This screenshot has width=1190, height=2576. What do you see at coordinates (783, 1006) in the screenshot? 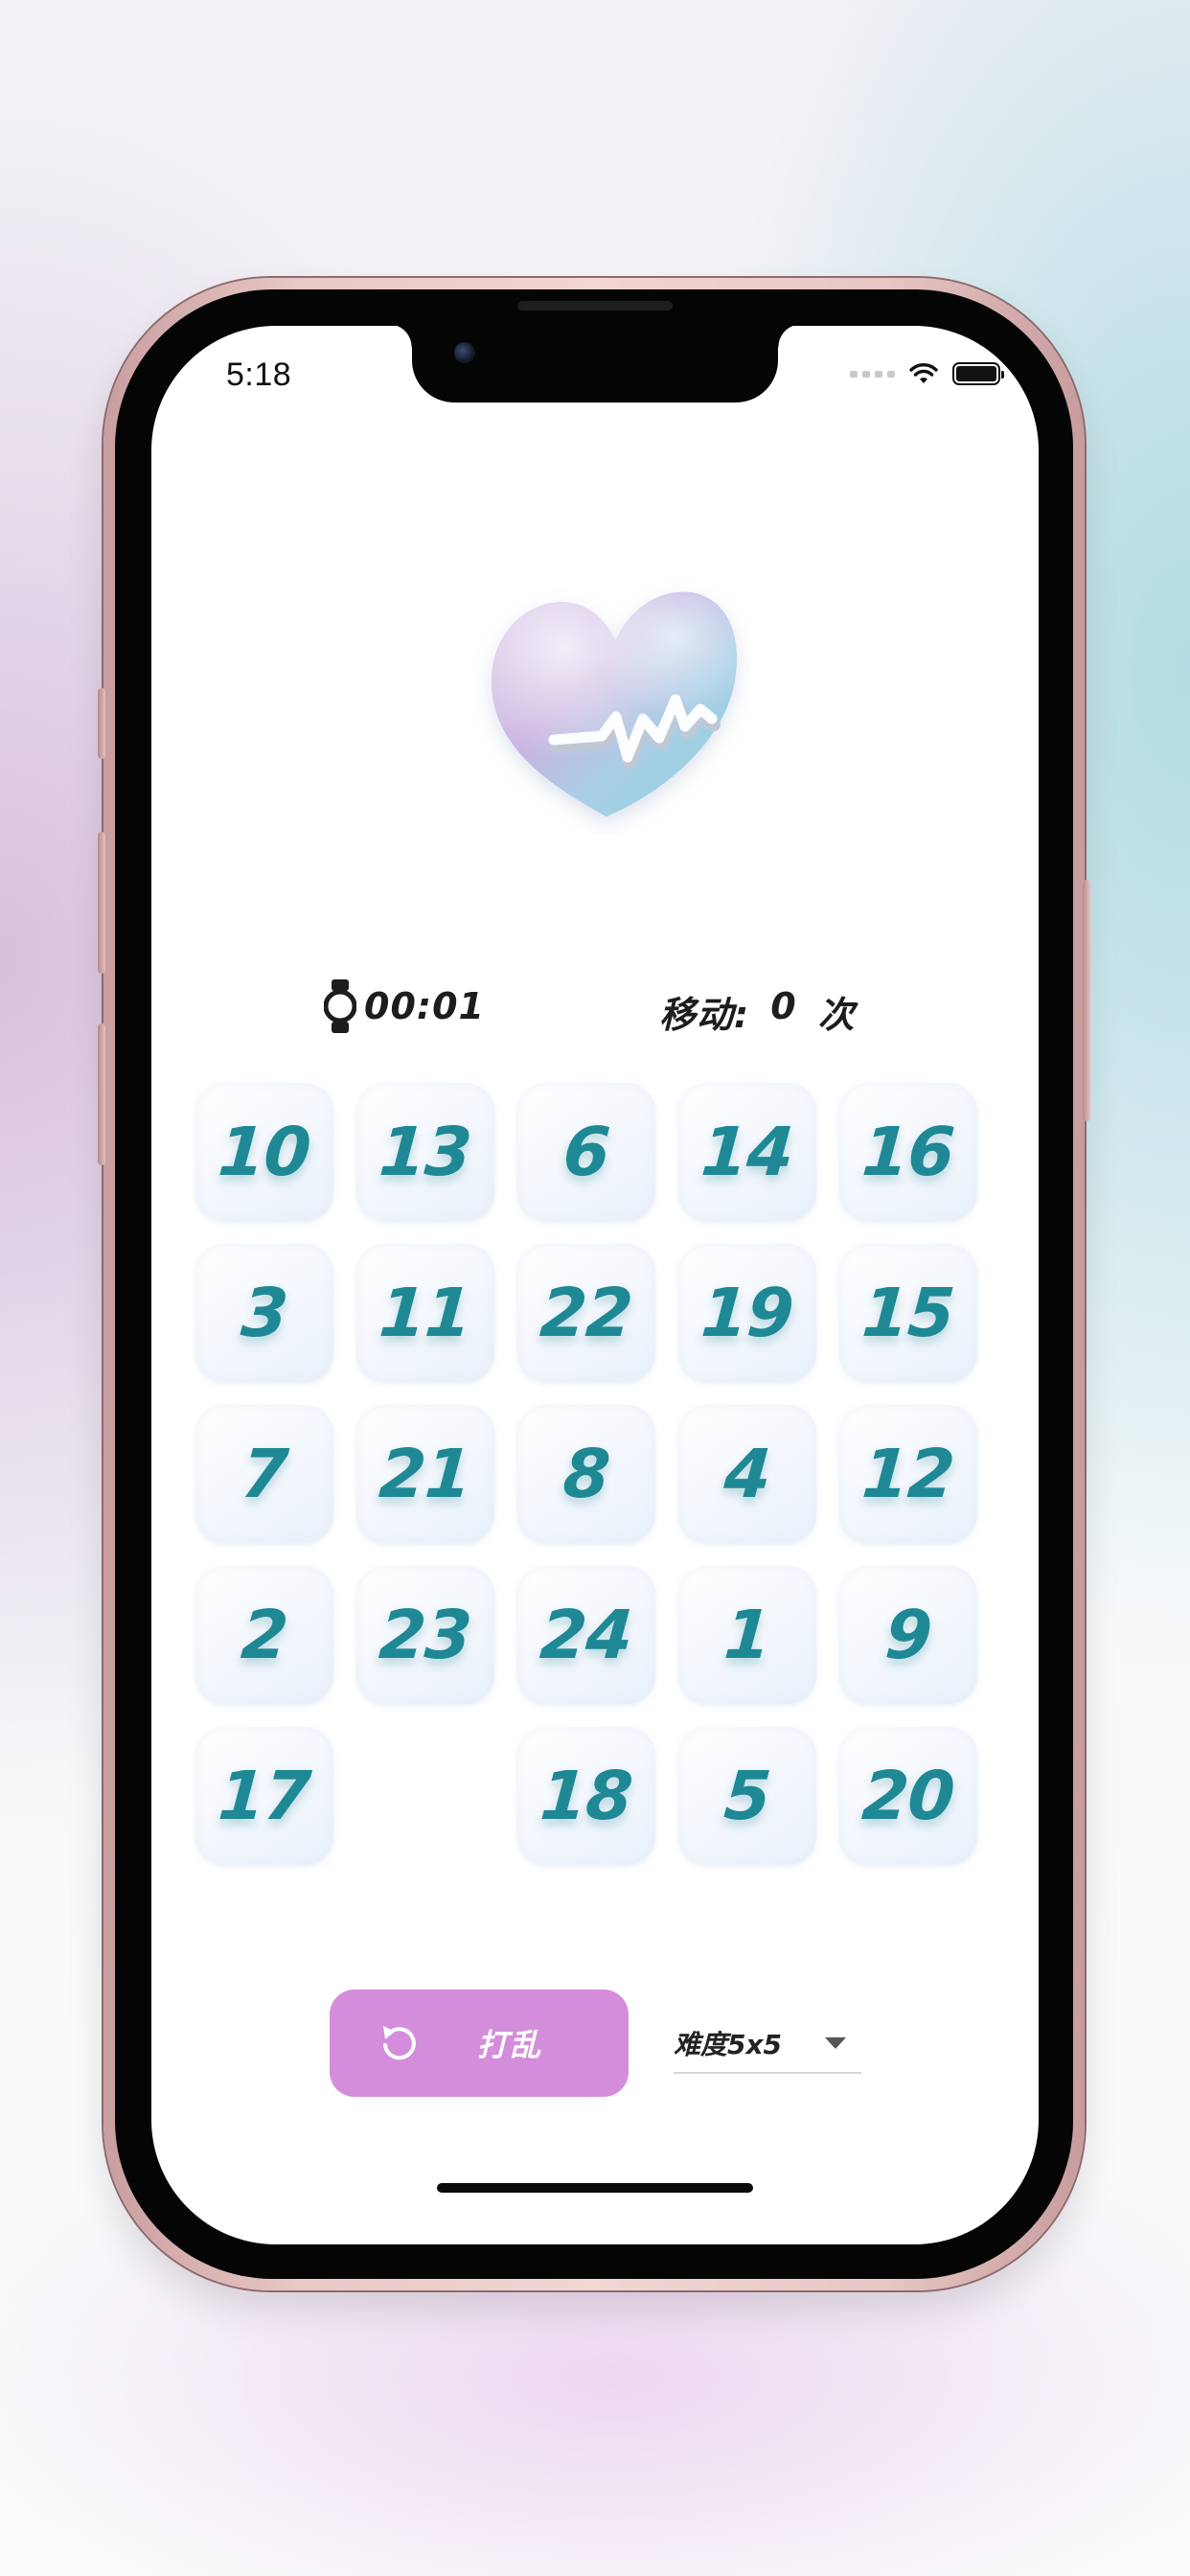
I see `moves-count: 0` at bounding box center [783, 1006].